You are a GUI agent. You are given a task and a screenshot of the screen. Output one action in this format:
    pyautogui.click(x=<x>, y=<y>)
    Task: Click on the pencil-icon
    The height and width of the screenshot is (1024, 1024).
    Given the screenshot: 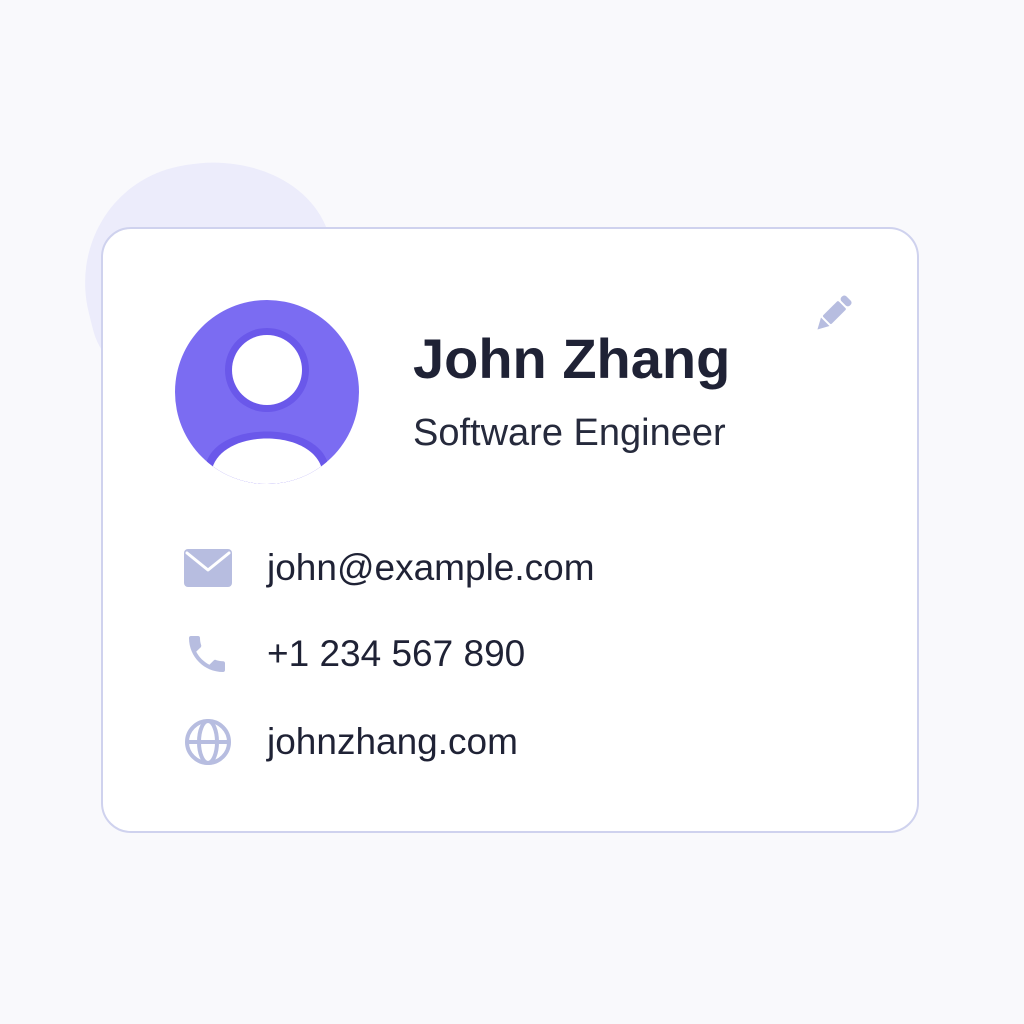 What is the action you would take?
    pyautogui.click(x=834, y=312)
    